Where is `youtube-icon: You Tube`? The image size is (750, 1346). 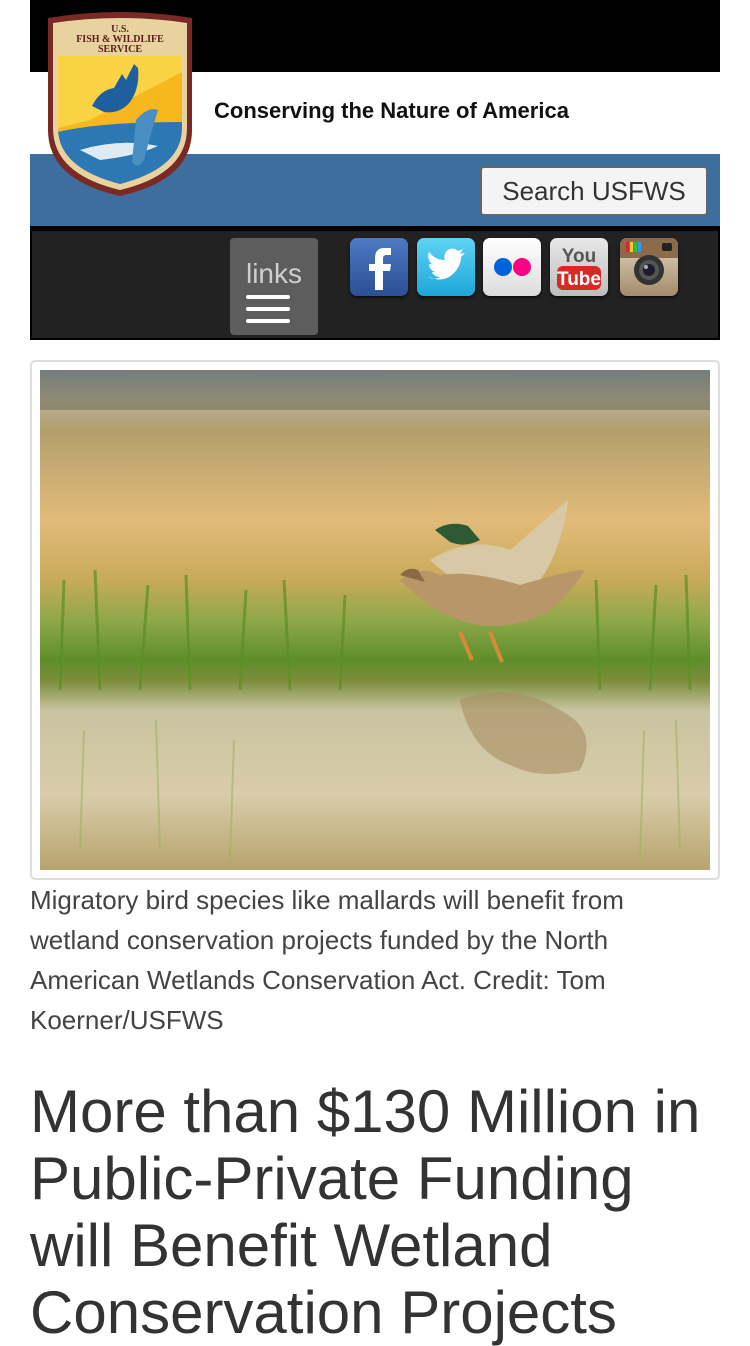
youtube-icon: You Tube is located at coordinates (579, 267).